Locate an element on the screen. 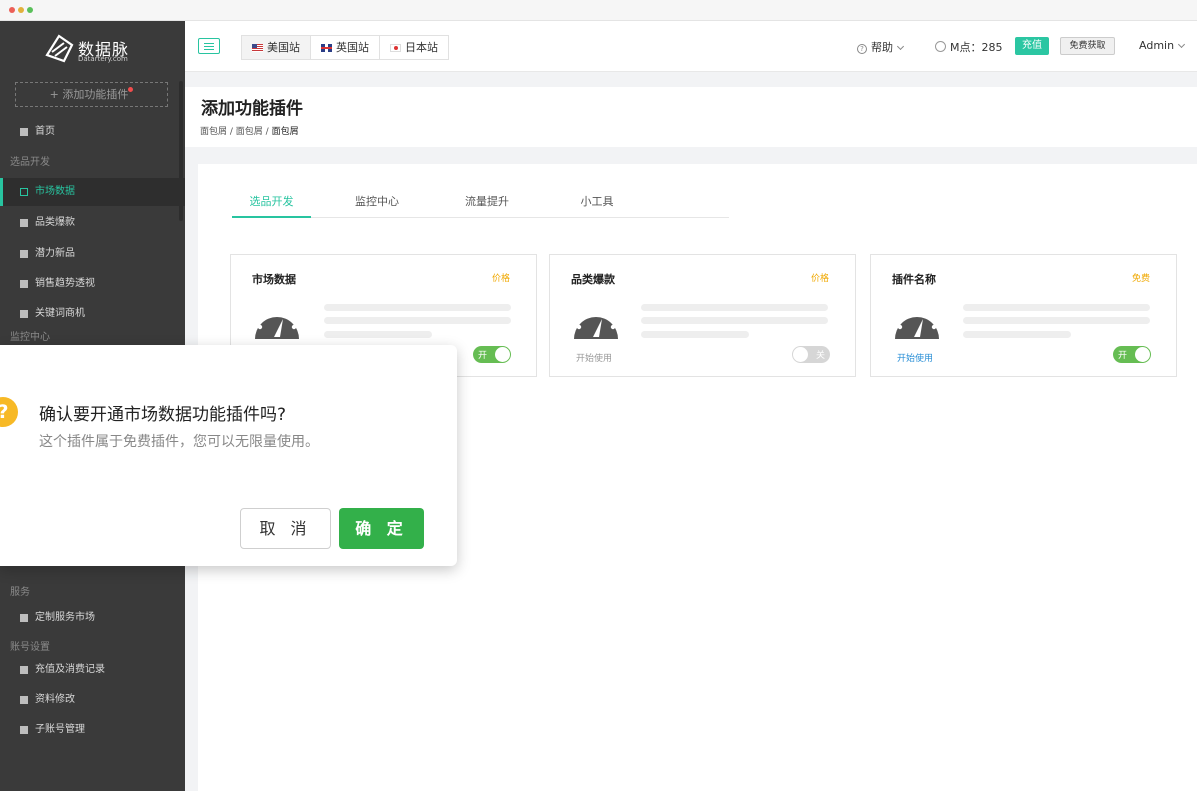 The height and width of the screenshot is (791, 1197). category-tabs: 选品开发 监控中心 流量提升 小工具 is located at coordinates (480, 205).